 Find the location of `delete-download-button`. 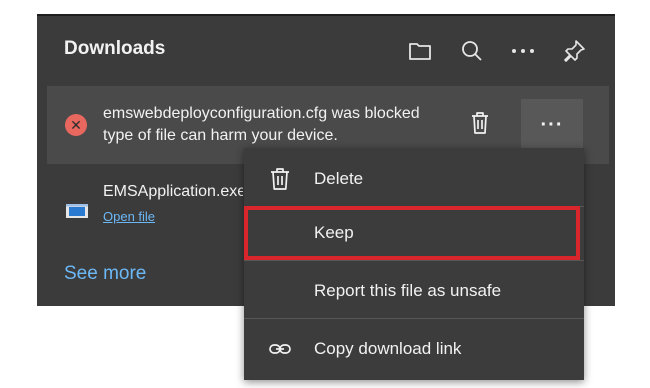

delete-download-button is located at coordinates (480, 123).